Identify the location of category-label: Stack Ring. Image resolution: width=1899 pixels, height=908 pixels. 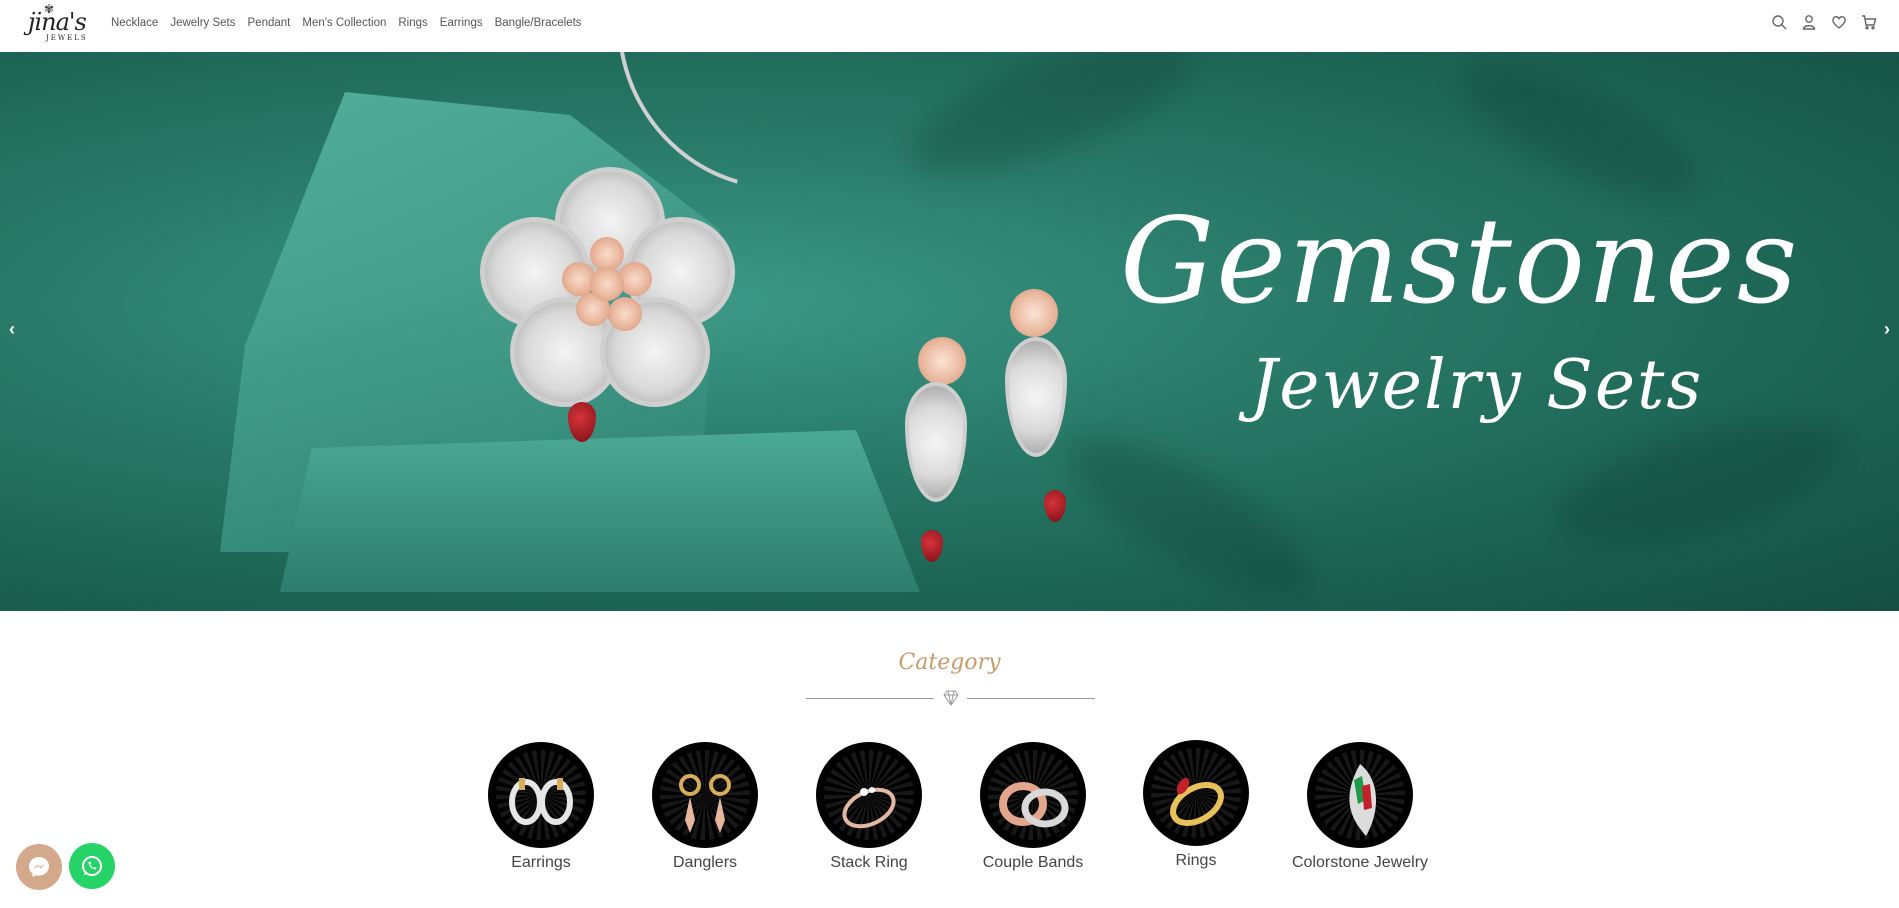
(869, 863).